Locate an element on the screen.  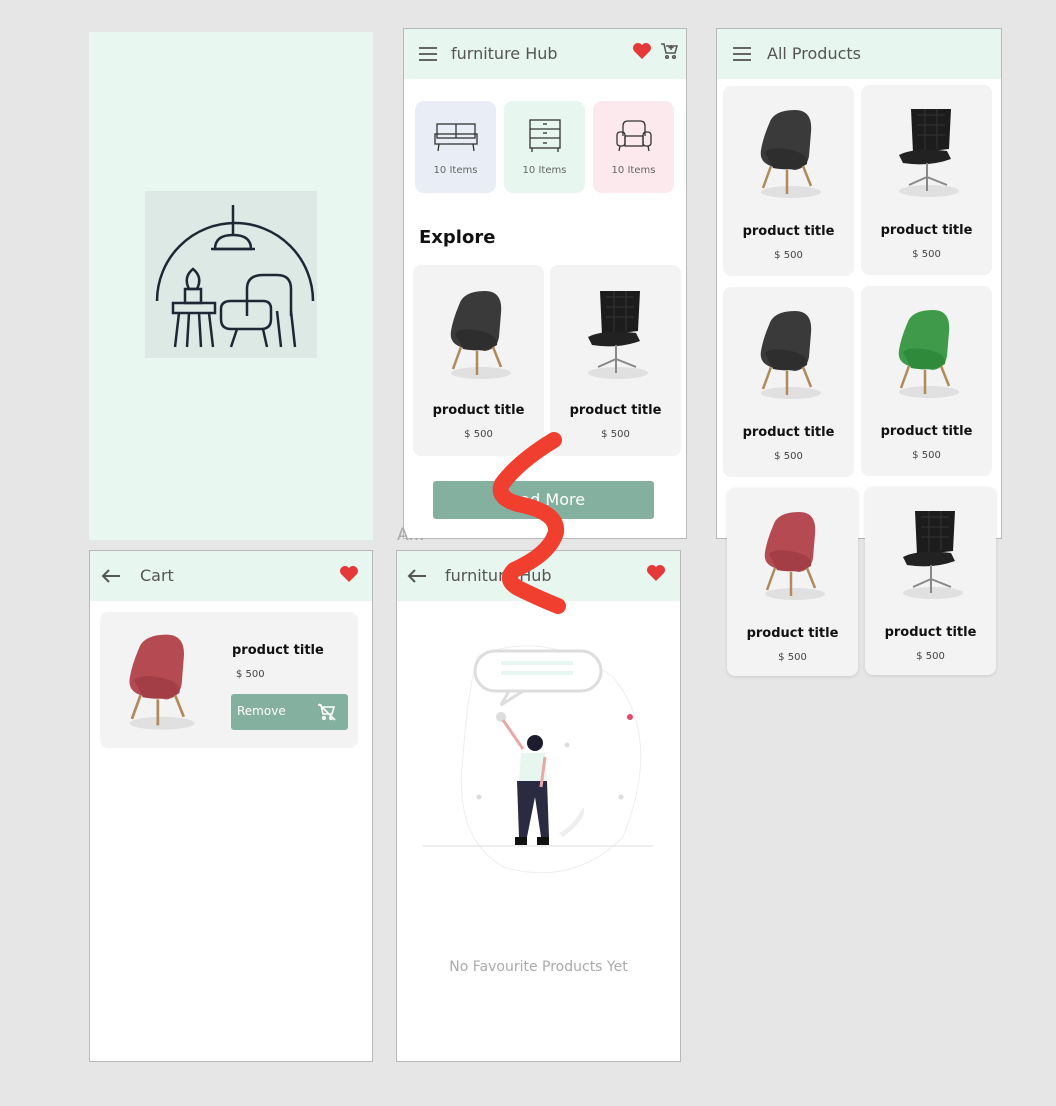
cart-screen: Cart product title $ 500 Remove is located at coordinates (231, 806).